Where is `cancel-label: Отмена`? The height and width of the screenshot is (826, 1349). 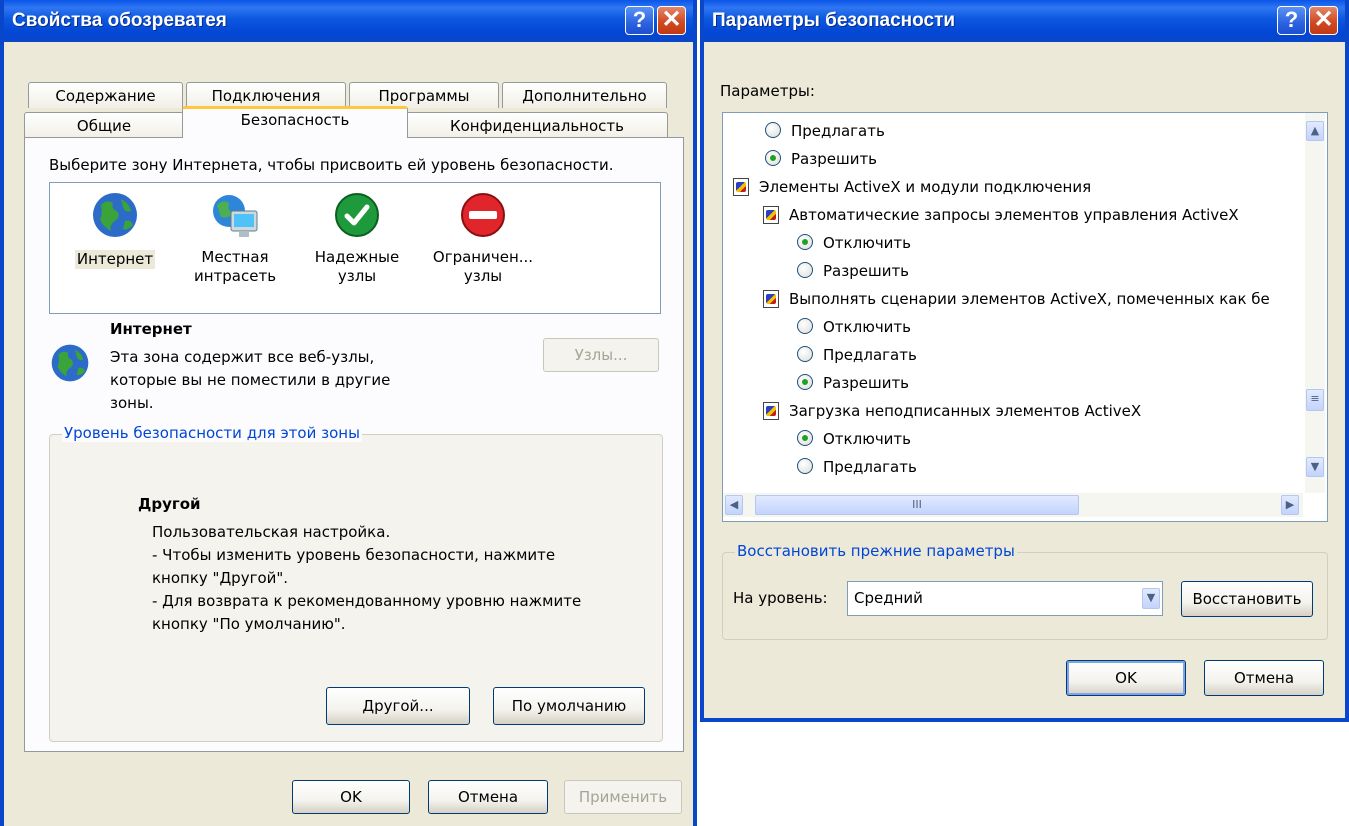
cancel-label: Отмена is located at coordinates (488, 797).